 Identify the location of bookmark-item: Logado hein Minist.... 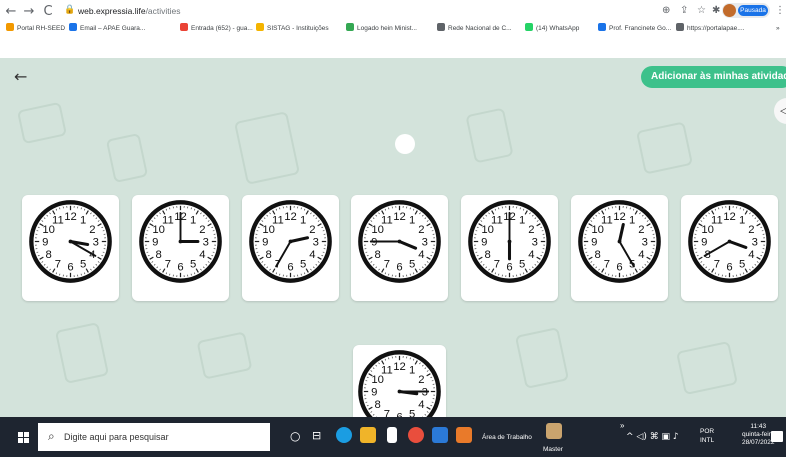
(381, 29).